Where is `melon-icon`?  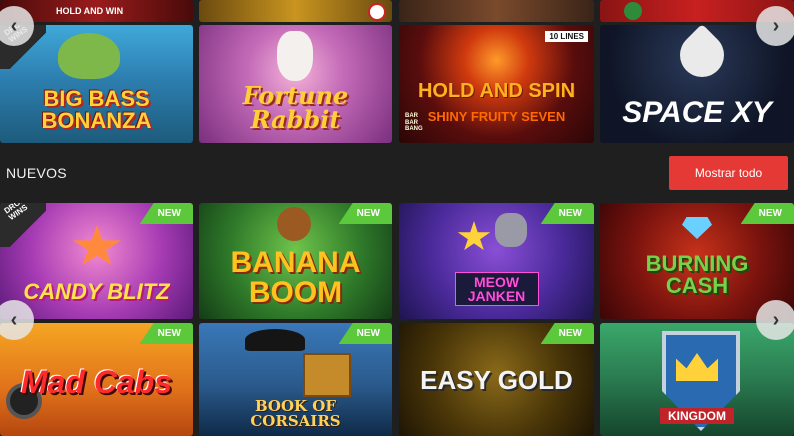
melon-icon is located at coordinates (633, 11).